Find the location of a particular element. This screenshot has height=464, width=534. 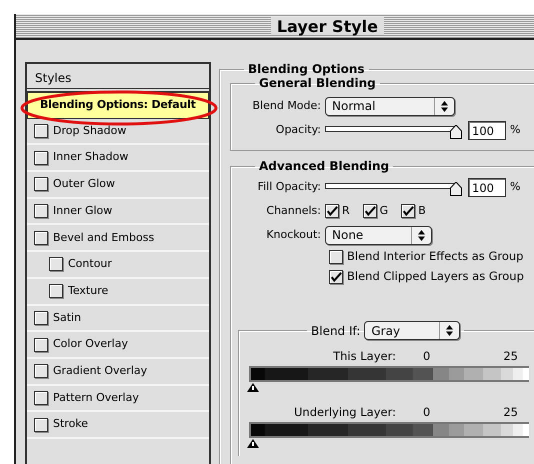

field-label: Blend Mode: is located at coordinates (286, 106).